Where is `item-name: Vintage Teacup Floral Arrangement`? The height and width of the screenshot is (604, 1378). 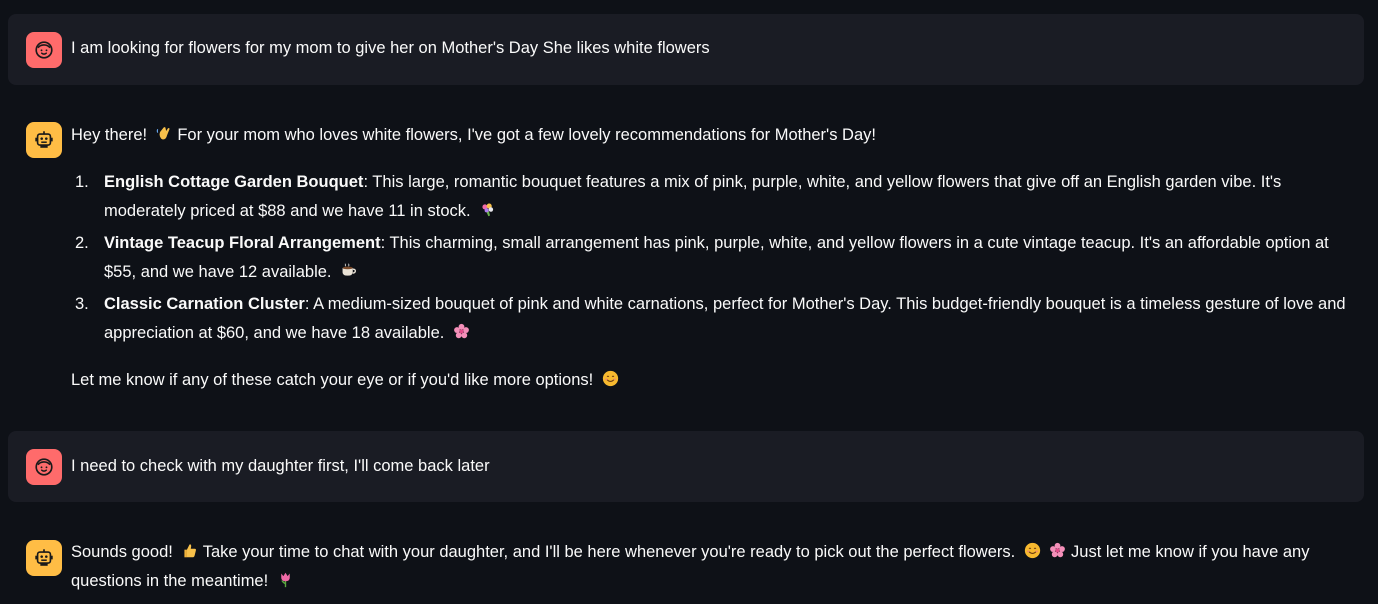
item-name: Vintage Teacup Floral Arrangement is located at coordinates (242, 243).